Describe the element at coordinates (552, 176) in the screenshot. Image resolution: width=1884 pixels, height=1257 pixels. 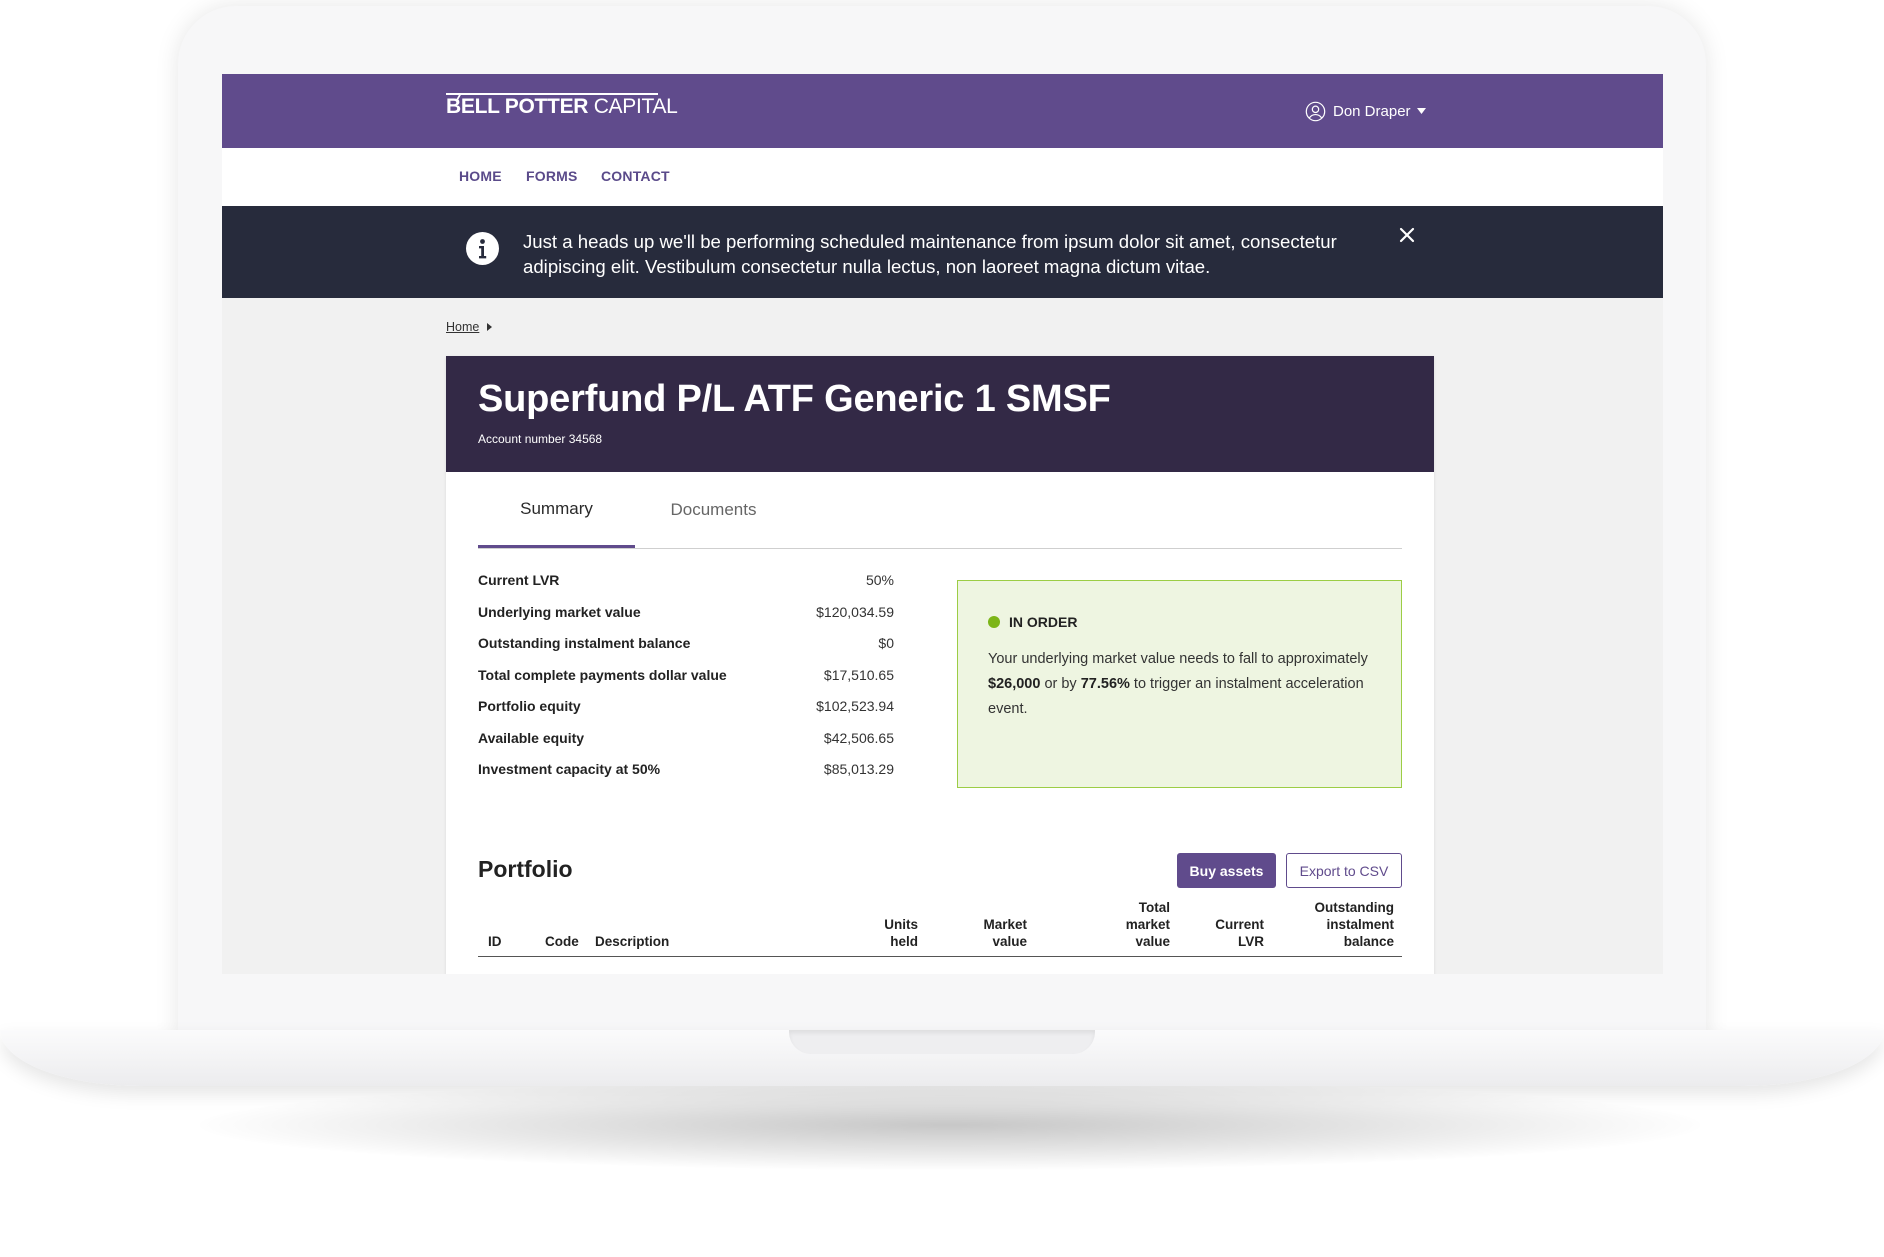
I see `nav-item-forms: FORMS` at that location.